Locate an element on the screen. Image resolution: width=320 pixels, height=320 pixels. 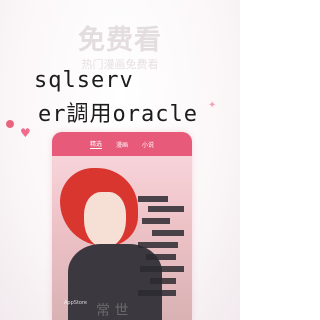
heart-icon: ♥ is located at coordinates (25, 133).